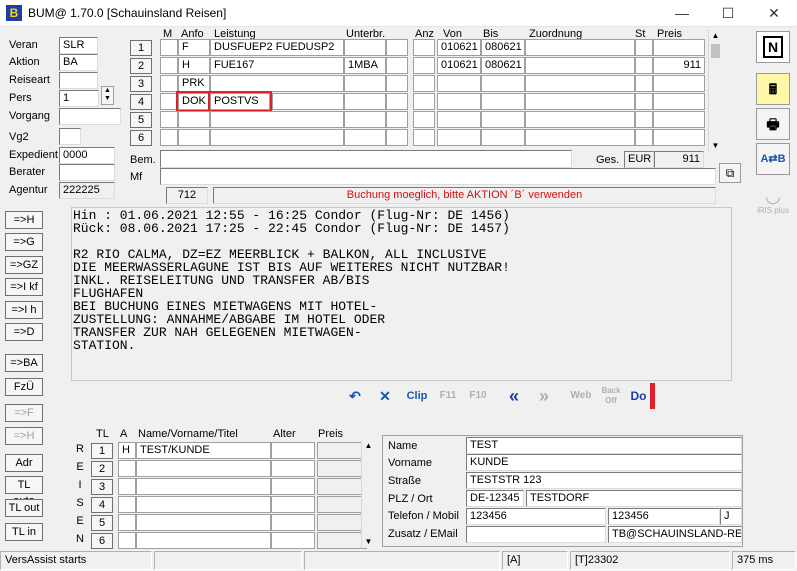 Image resolution: width=797 pixels, height=571 pixels. What do you see at coordinates (424, 47) in the screenshot?
I see `row-1-anz` at bounding box center [424, 47].